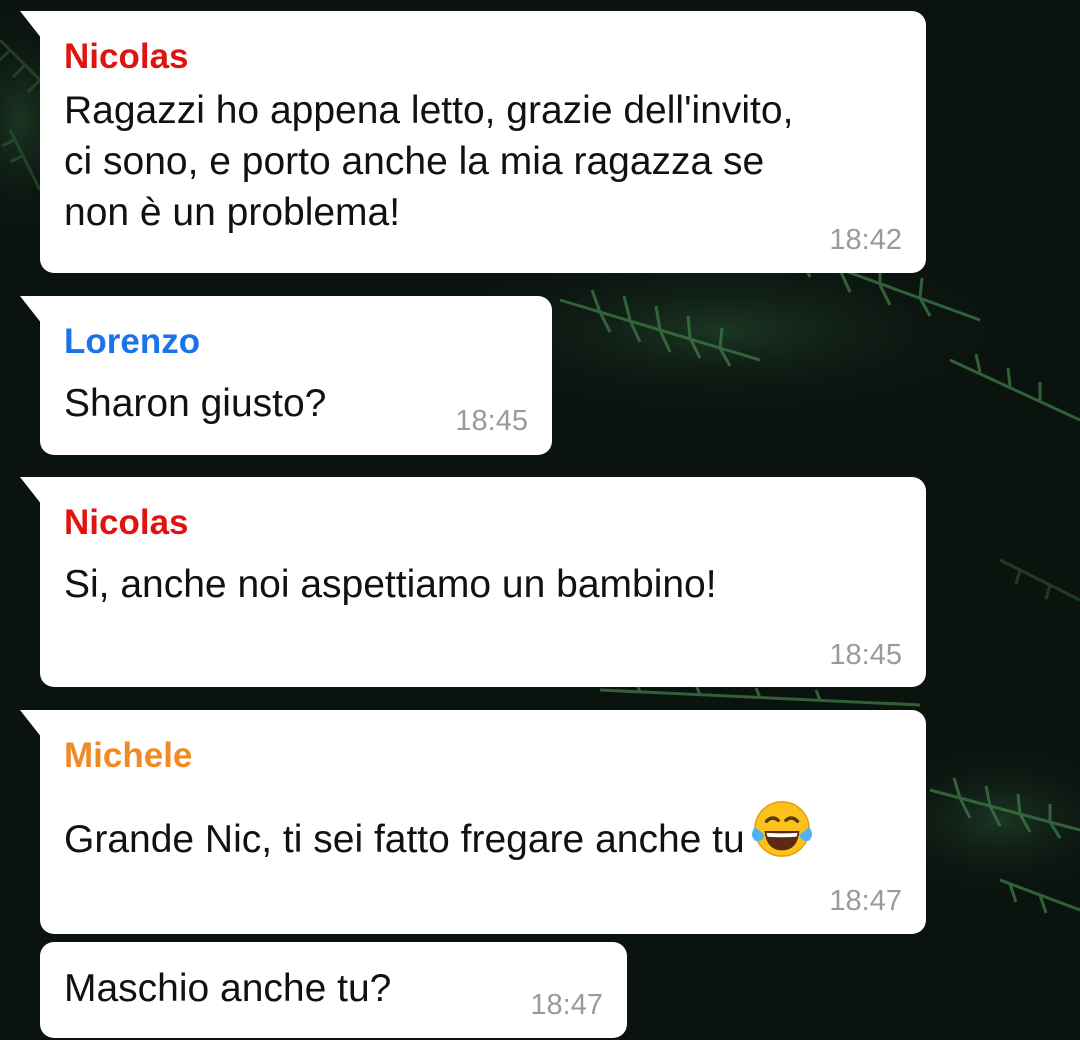 The image size is (1080, 1040). I want to click on message-line: Sharon giusto?, so click(195, 403).